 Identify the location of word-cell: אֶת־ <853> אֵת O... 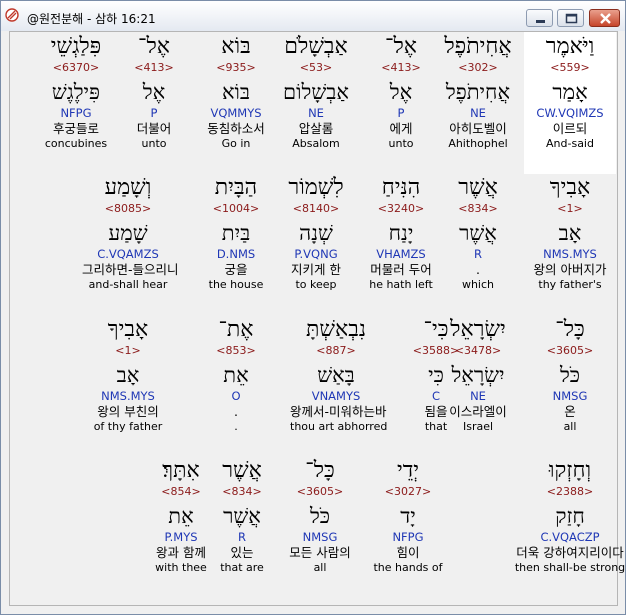
(236, 375).